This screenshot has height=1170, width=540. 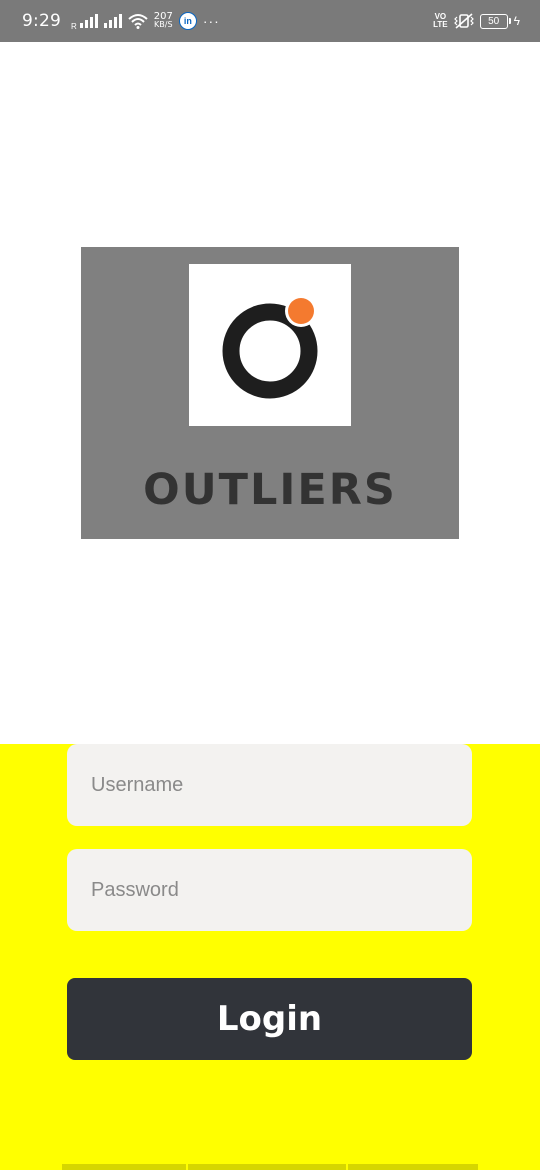 What do you see at coordinates (270, 490) in the screenshot?
I see `brand-name: OUTLIERS` at bounding box center [270, 490].